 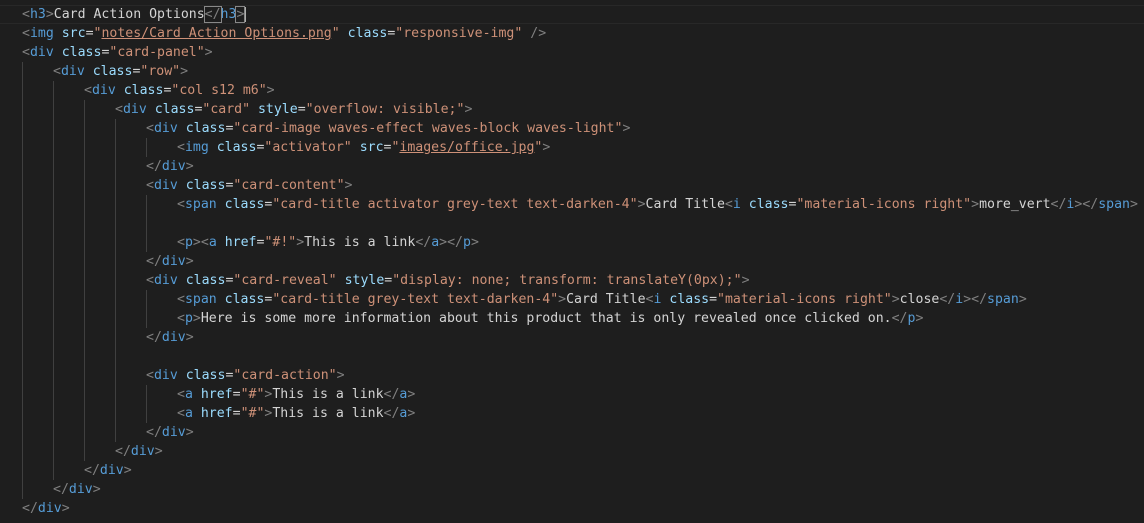 I want to click on code-line: <div class="row">, so click(x=120, y=71).